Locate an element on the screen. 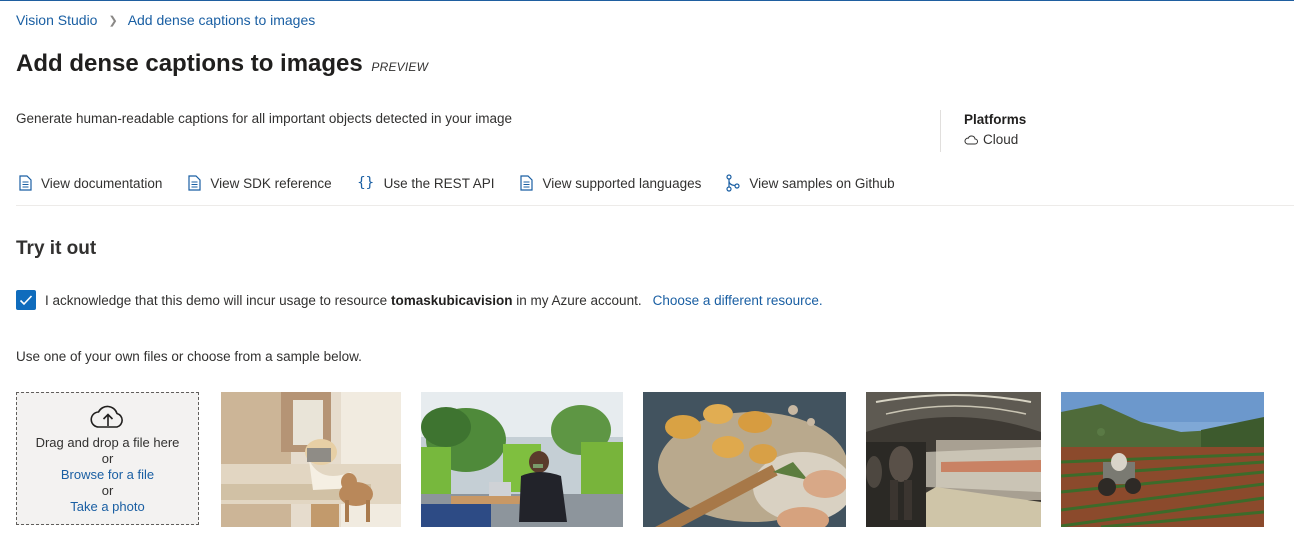  platforms-header: Platforms is located at coordinates (995, 119).